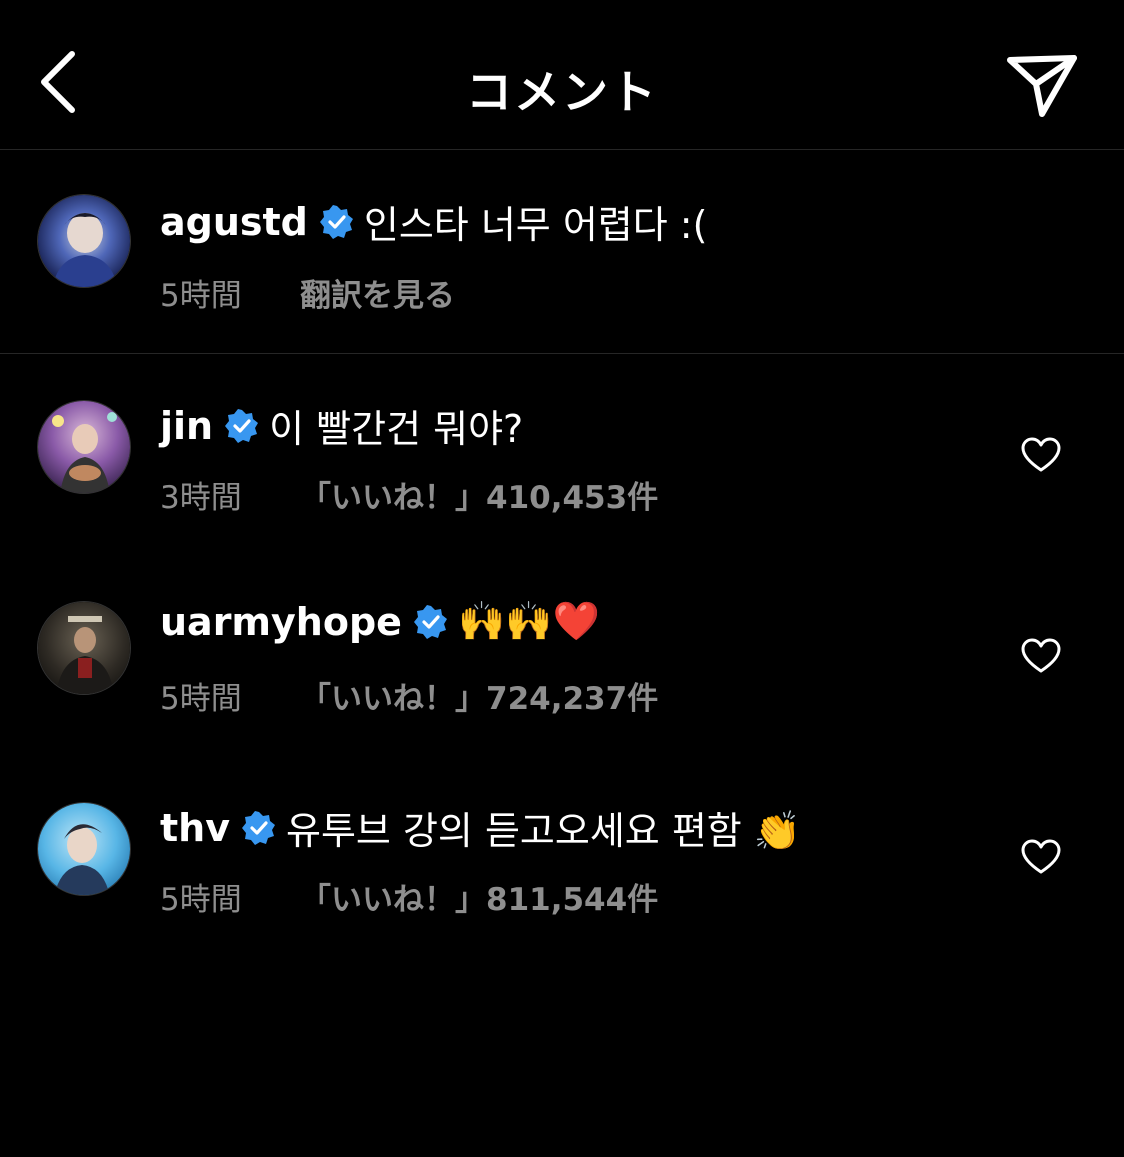  What do you see at coordinates (544, 831) in the screenshot?
I see `comment-text: 유투브 강의 듣고오세요 편함 👏` at bounding box center [544, 831].